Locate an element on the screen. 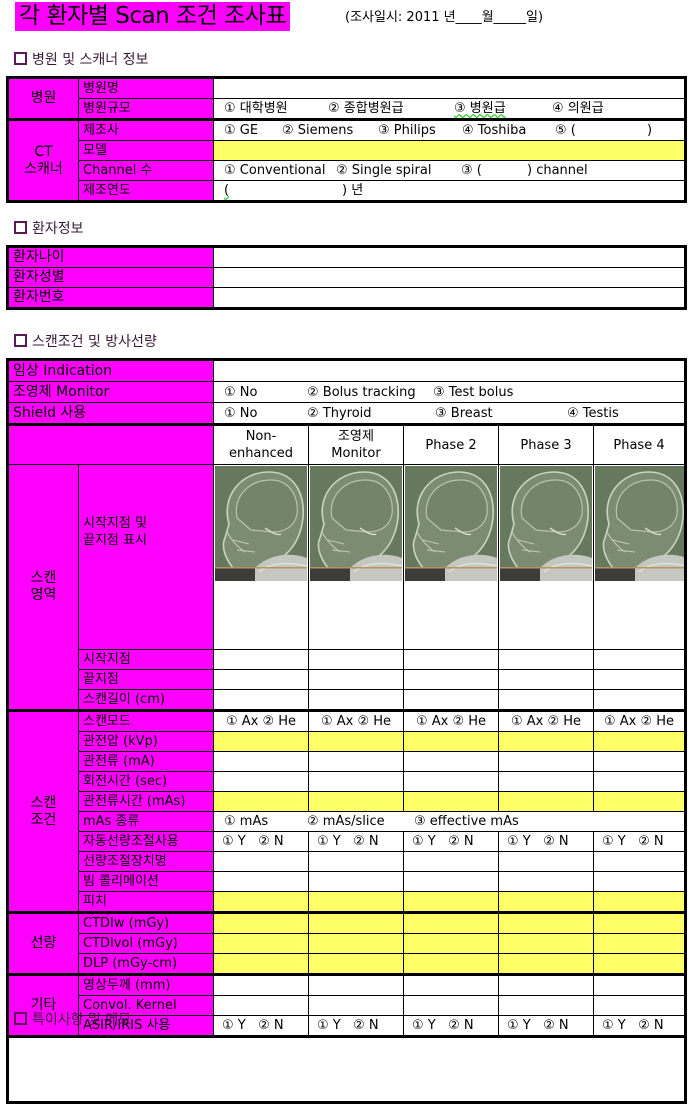  hospital-name-field is located at coordinates (449, 88).